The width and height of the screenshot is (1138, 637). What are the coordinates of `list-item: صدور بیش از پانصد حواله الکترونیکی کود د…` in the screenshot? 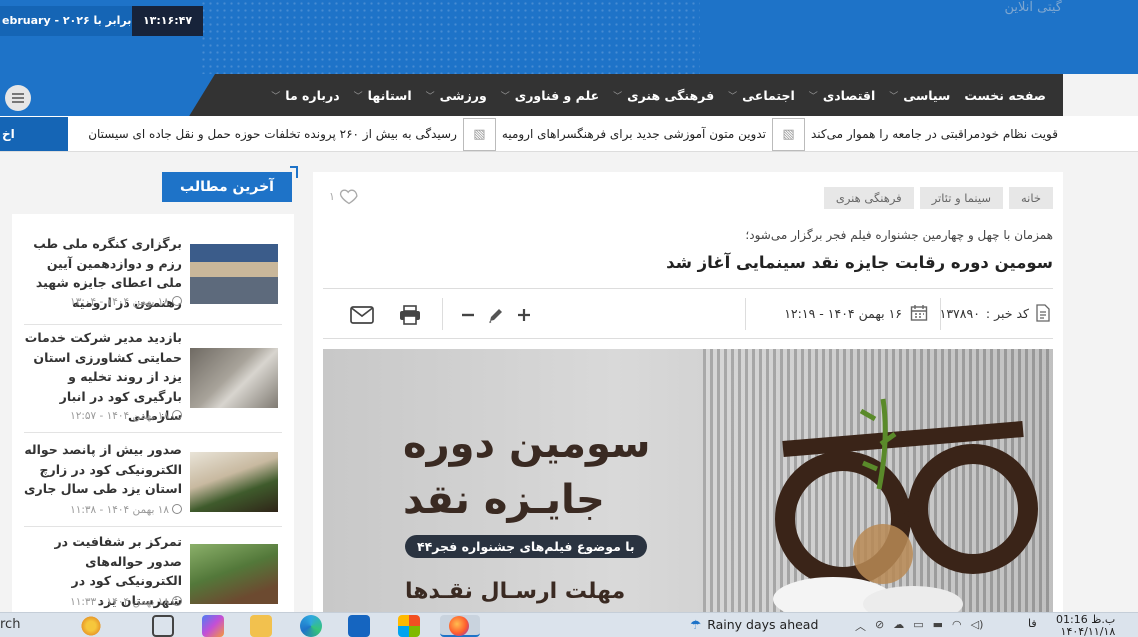 It's located at (153, 481).